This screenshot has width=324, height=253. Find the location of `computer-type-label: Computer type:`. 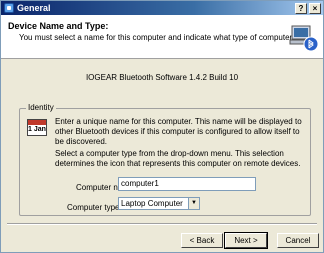

computer-type-label: Computer type: is located at coordinates (94, 207).